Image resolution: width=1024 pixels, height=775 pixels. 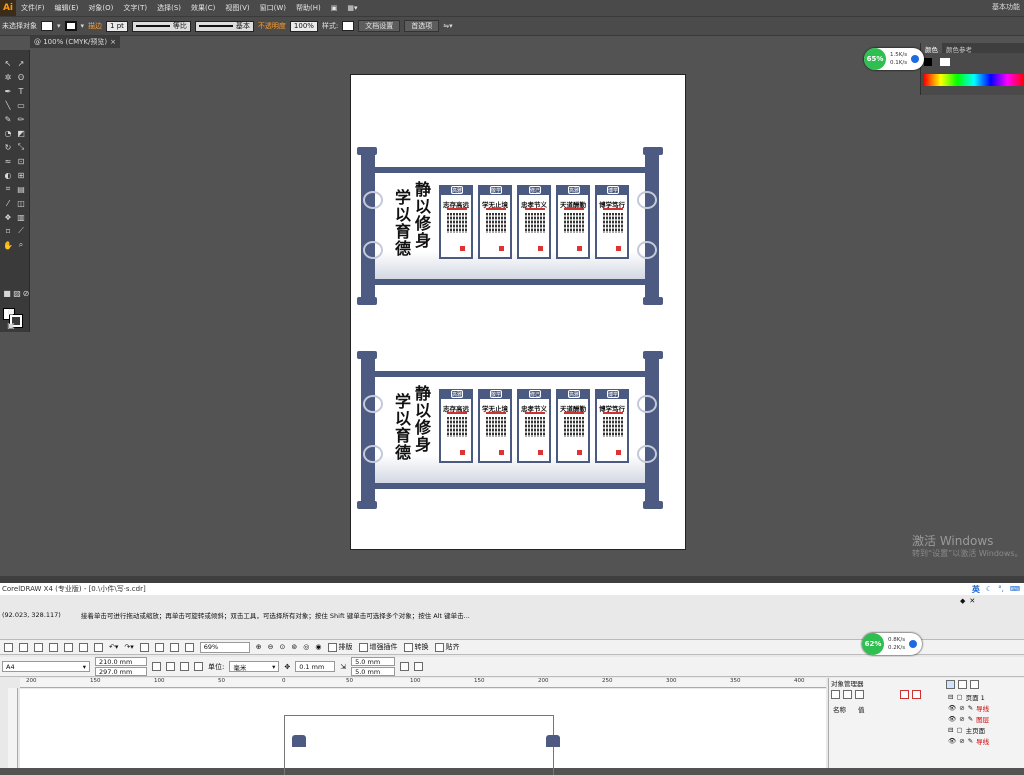 What do you see at coordinates (21, 161) in the screenshot?
I see `free-transform-icon: ⊡` at bounding box center [21, 161].